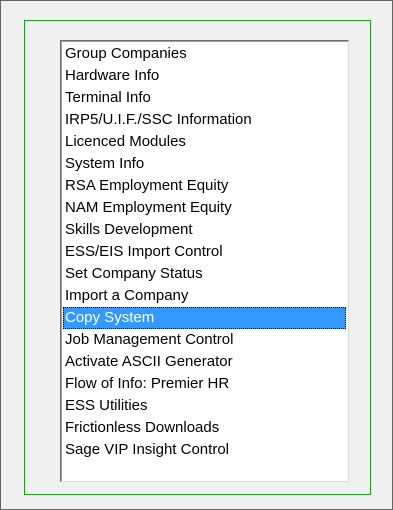 Image resolution: width=393 pixels, height=510 pixels. Describe the element at coordinates (204, 142) in the screenshot. I see `list-item-licenced-modules: Licenced Modules` at that location.